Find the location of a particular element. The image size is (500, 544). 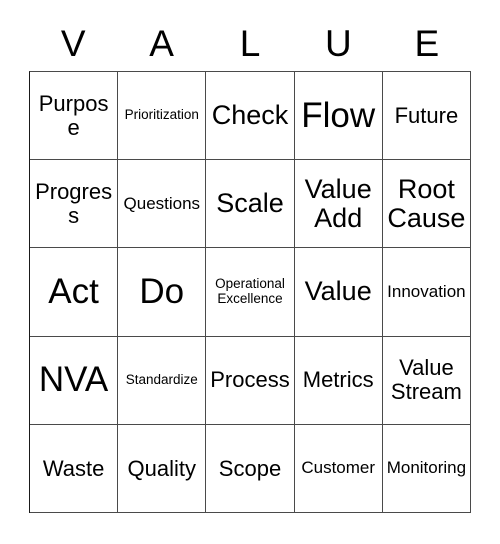

bingo-cell: Standardize is located at coordinates (162, 380).